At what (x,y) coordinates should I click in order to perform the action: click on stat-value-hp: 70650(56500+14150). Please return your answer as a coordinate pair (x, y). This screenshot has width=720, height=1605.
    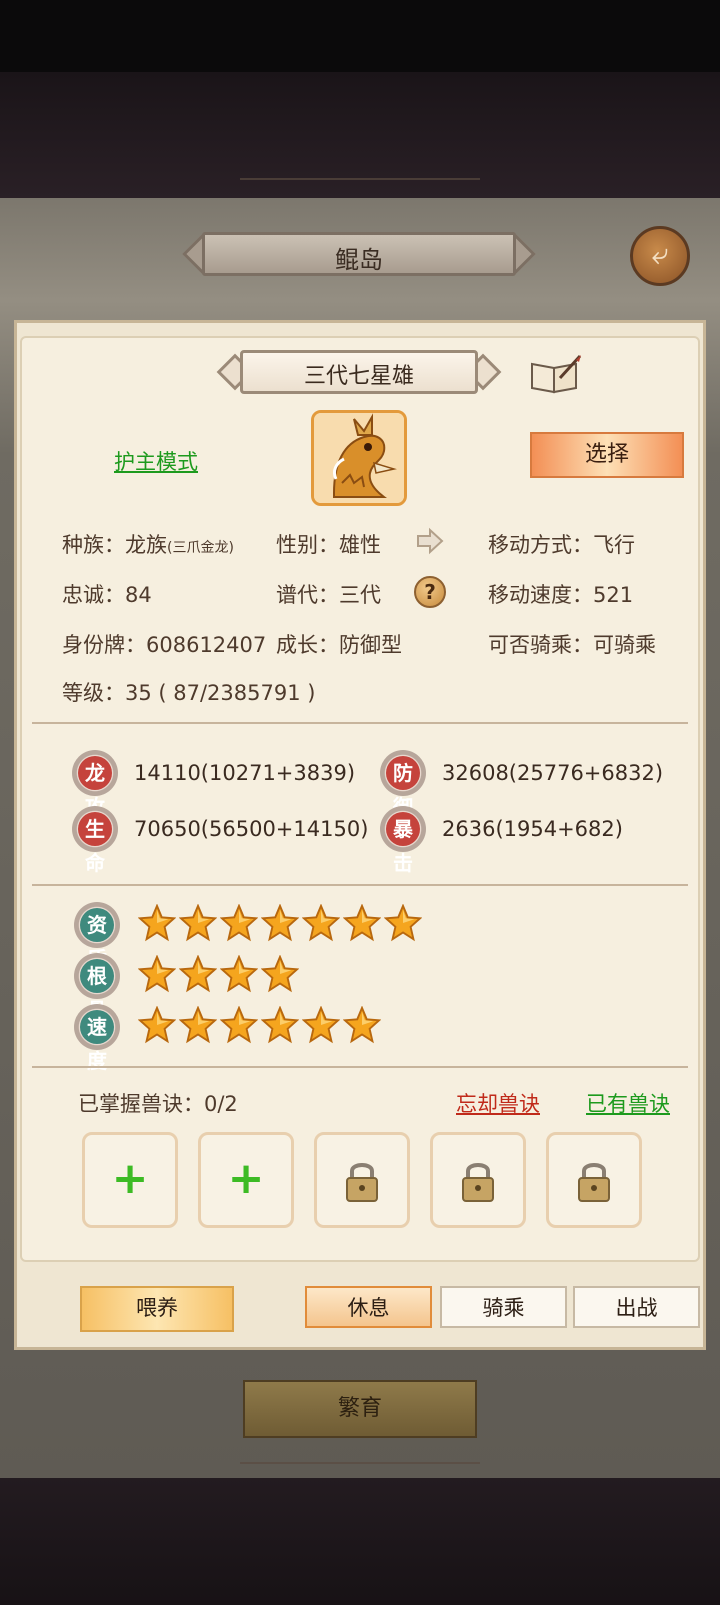
    Looking at the image, I should click on (251, 829).